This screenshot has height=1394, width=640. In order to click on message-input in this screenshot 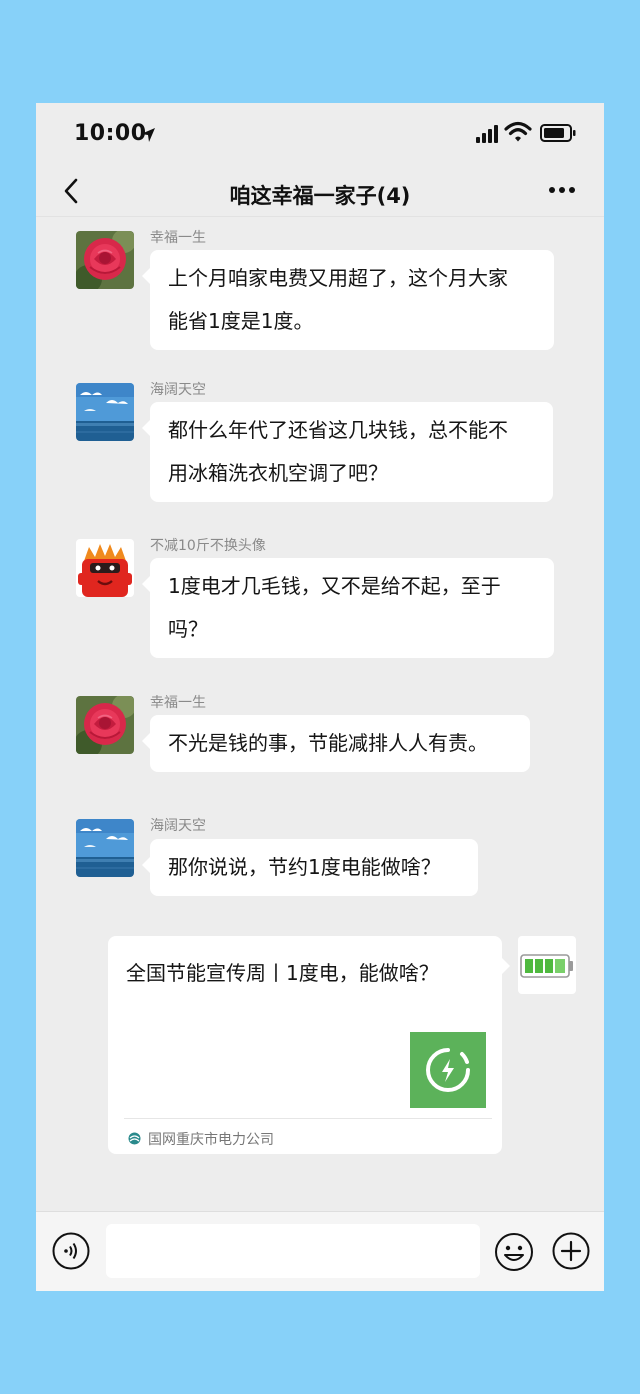, I will do `click(293, 1251)`.